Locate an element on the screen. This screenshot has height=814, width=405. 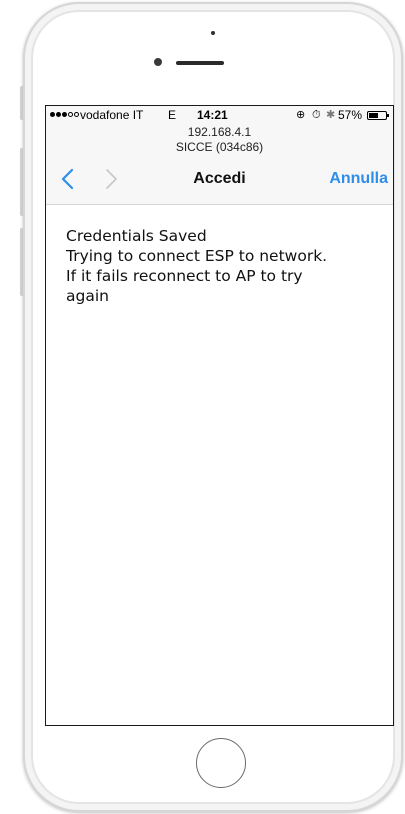
message-line: Trying to connect ESP to network. is located at coordinates (197, 256).